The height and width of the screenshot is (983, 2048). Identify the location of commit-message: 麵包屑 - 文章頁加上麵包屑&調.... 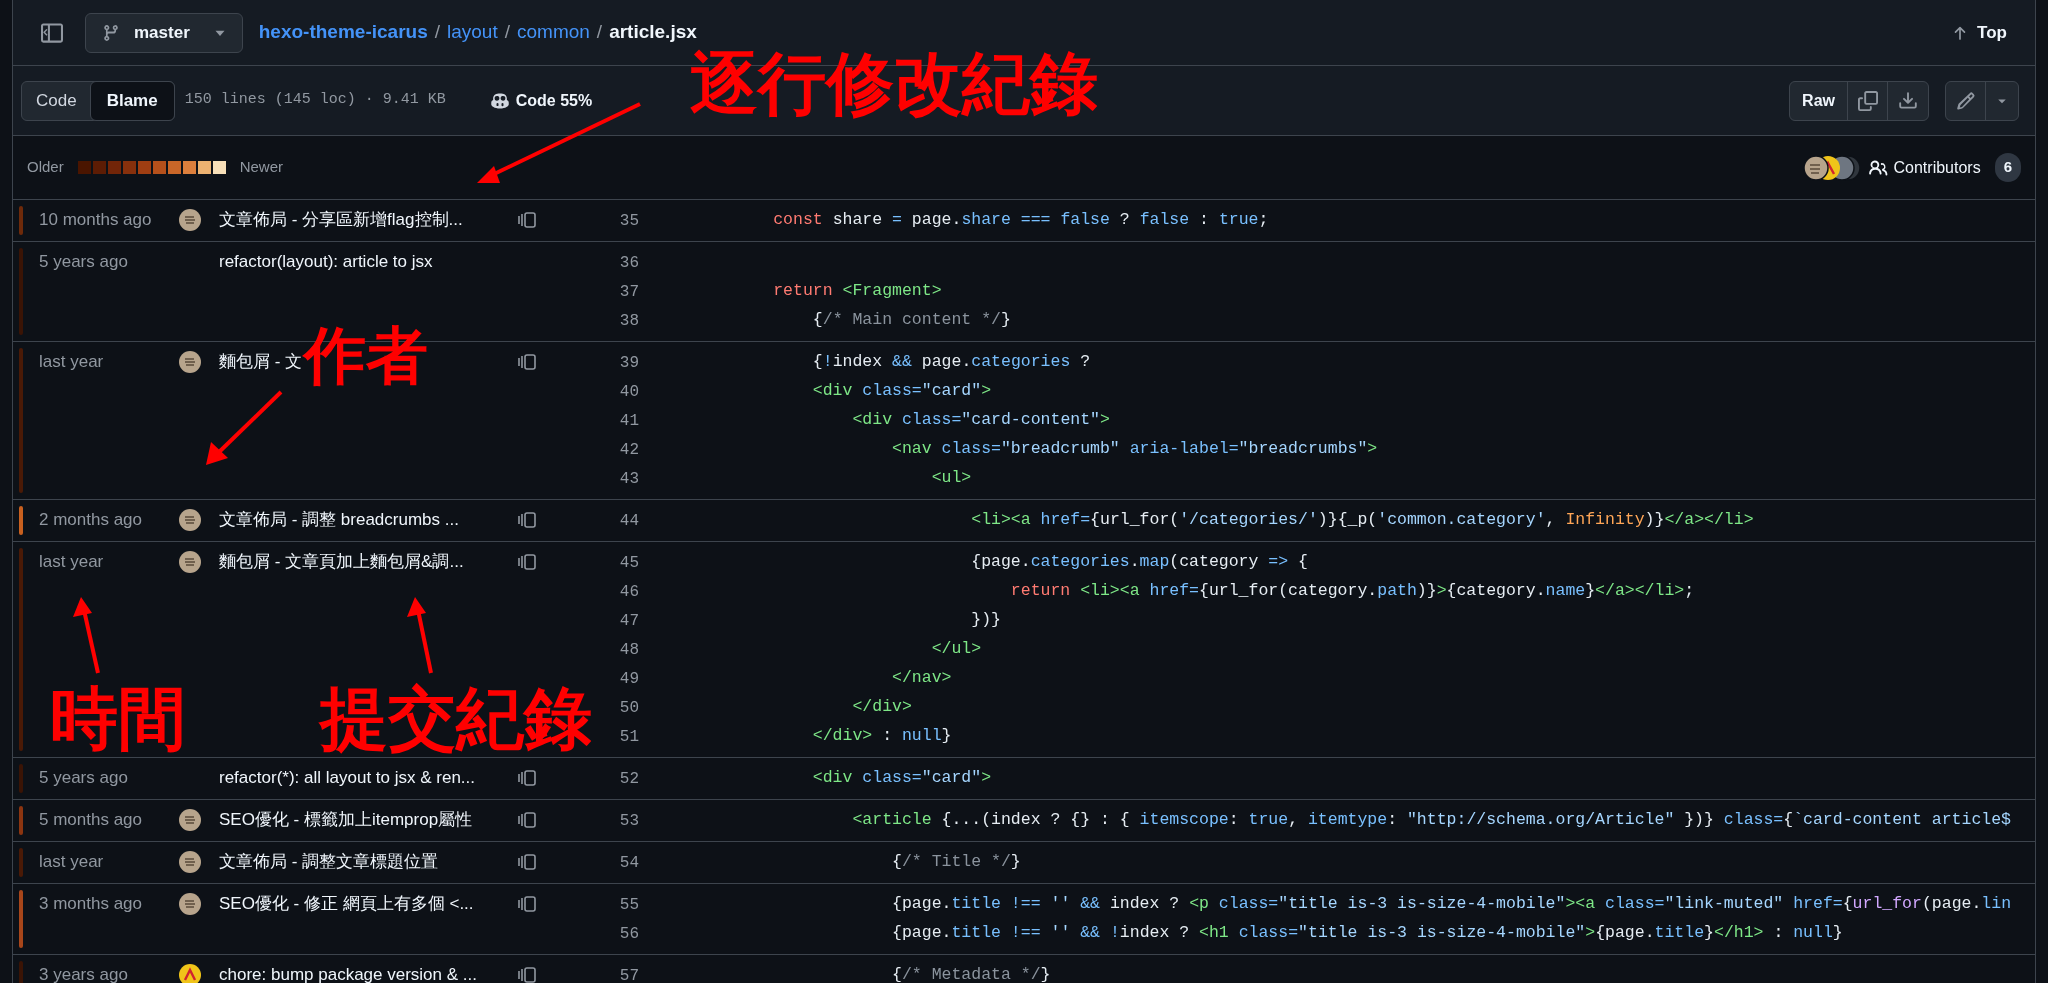
(363, 562).